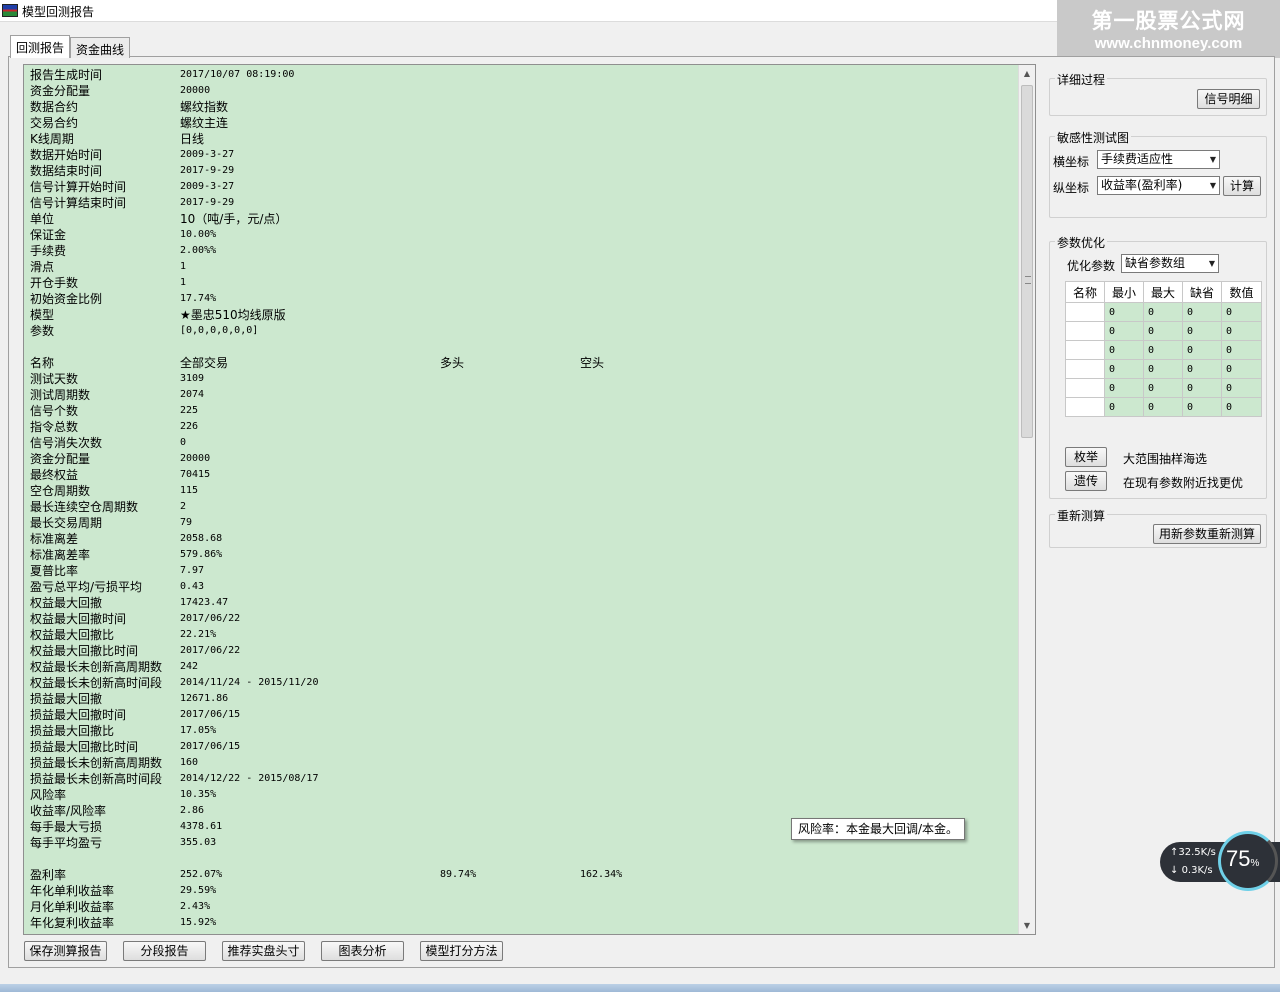 The width and height of the screenshot is (1280, 992). I want to click on memory-usage-unit: %, so click(1255, 863).